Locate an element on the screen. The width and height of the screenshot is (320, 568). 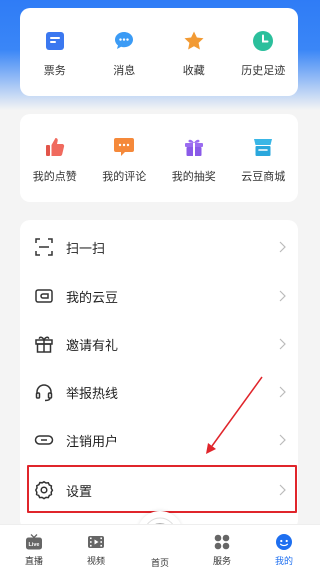
menu-item-label: 邀请有礼 is located at coordinates (92, 346).